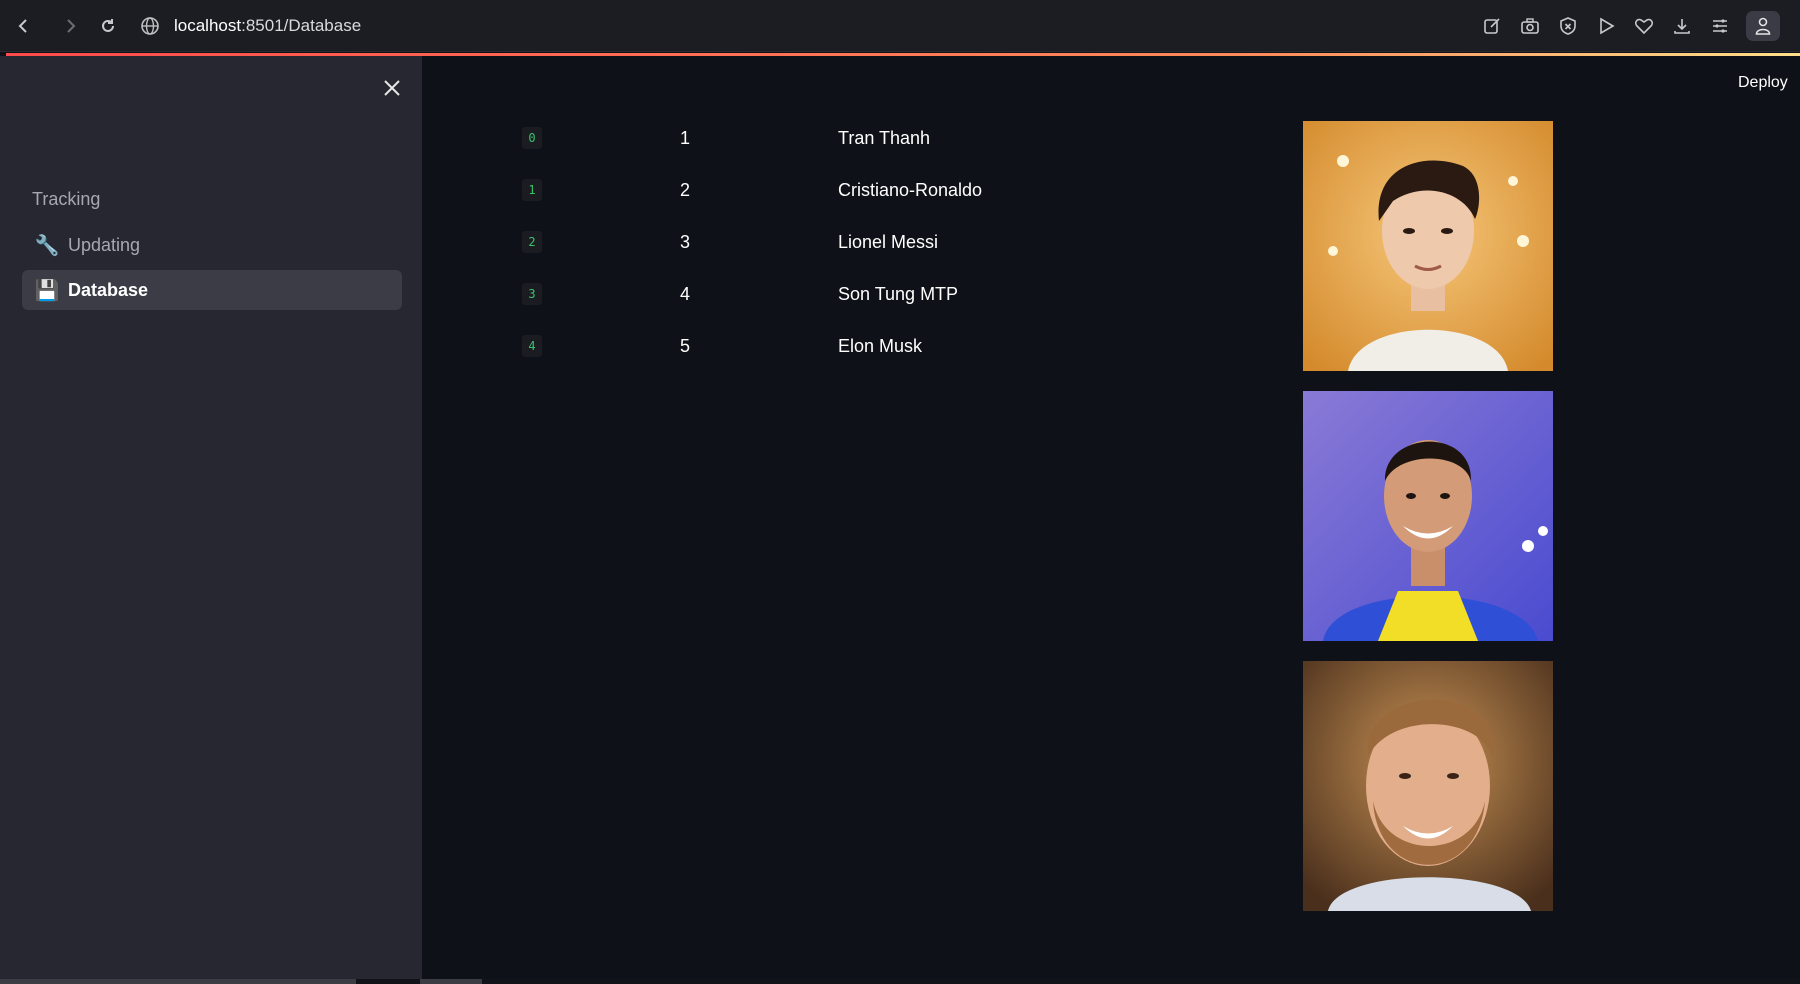  Describe the element at coordinates (1763, 26) in the screenshot. I see `profile-icon` at that location.